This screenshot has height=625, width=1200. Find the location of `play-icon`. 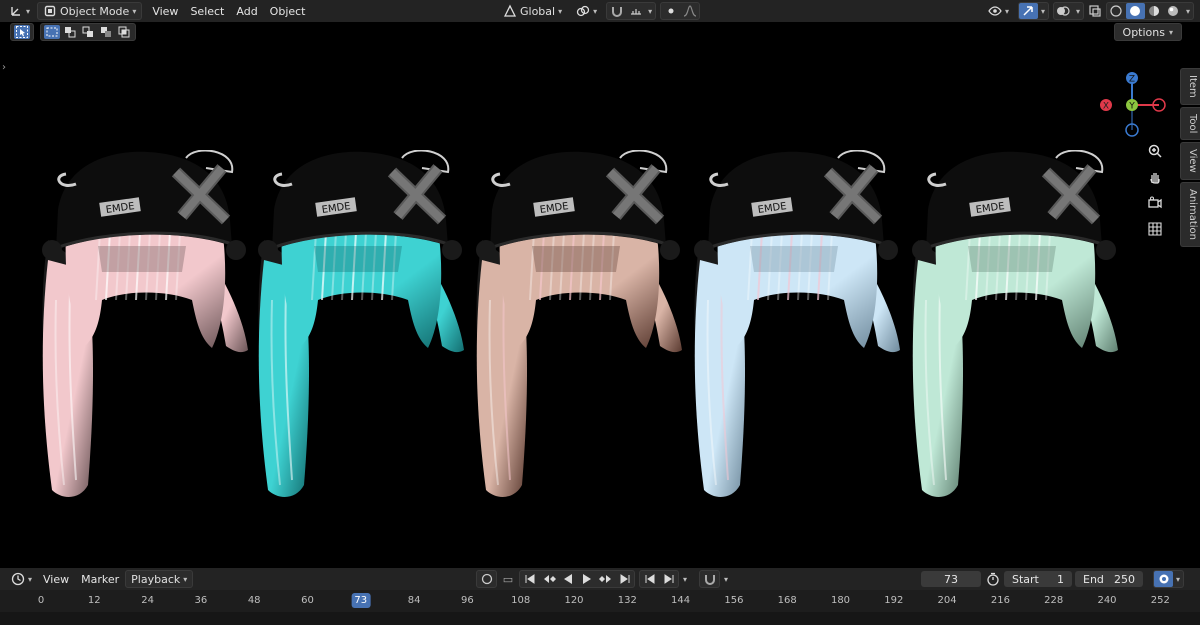

play-icon is located at coordinates (586, 579).